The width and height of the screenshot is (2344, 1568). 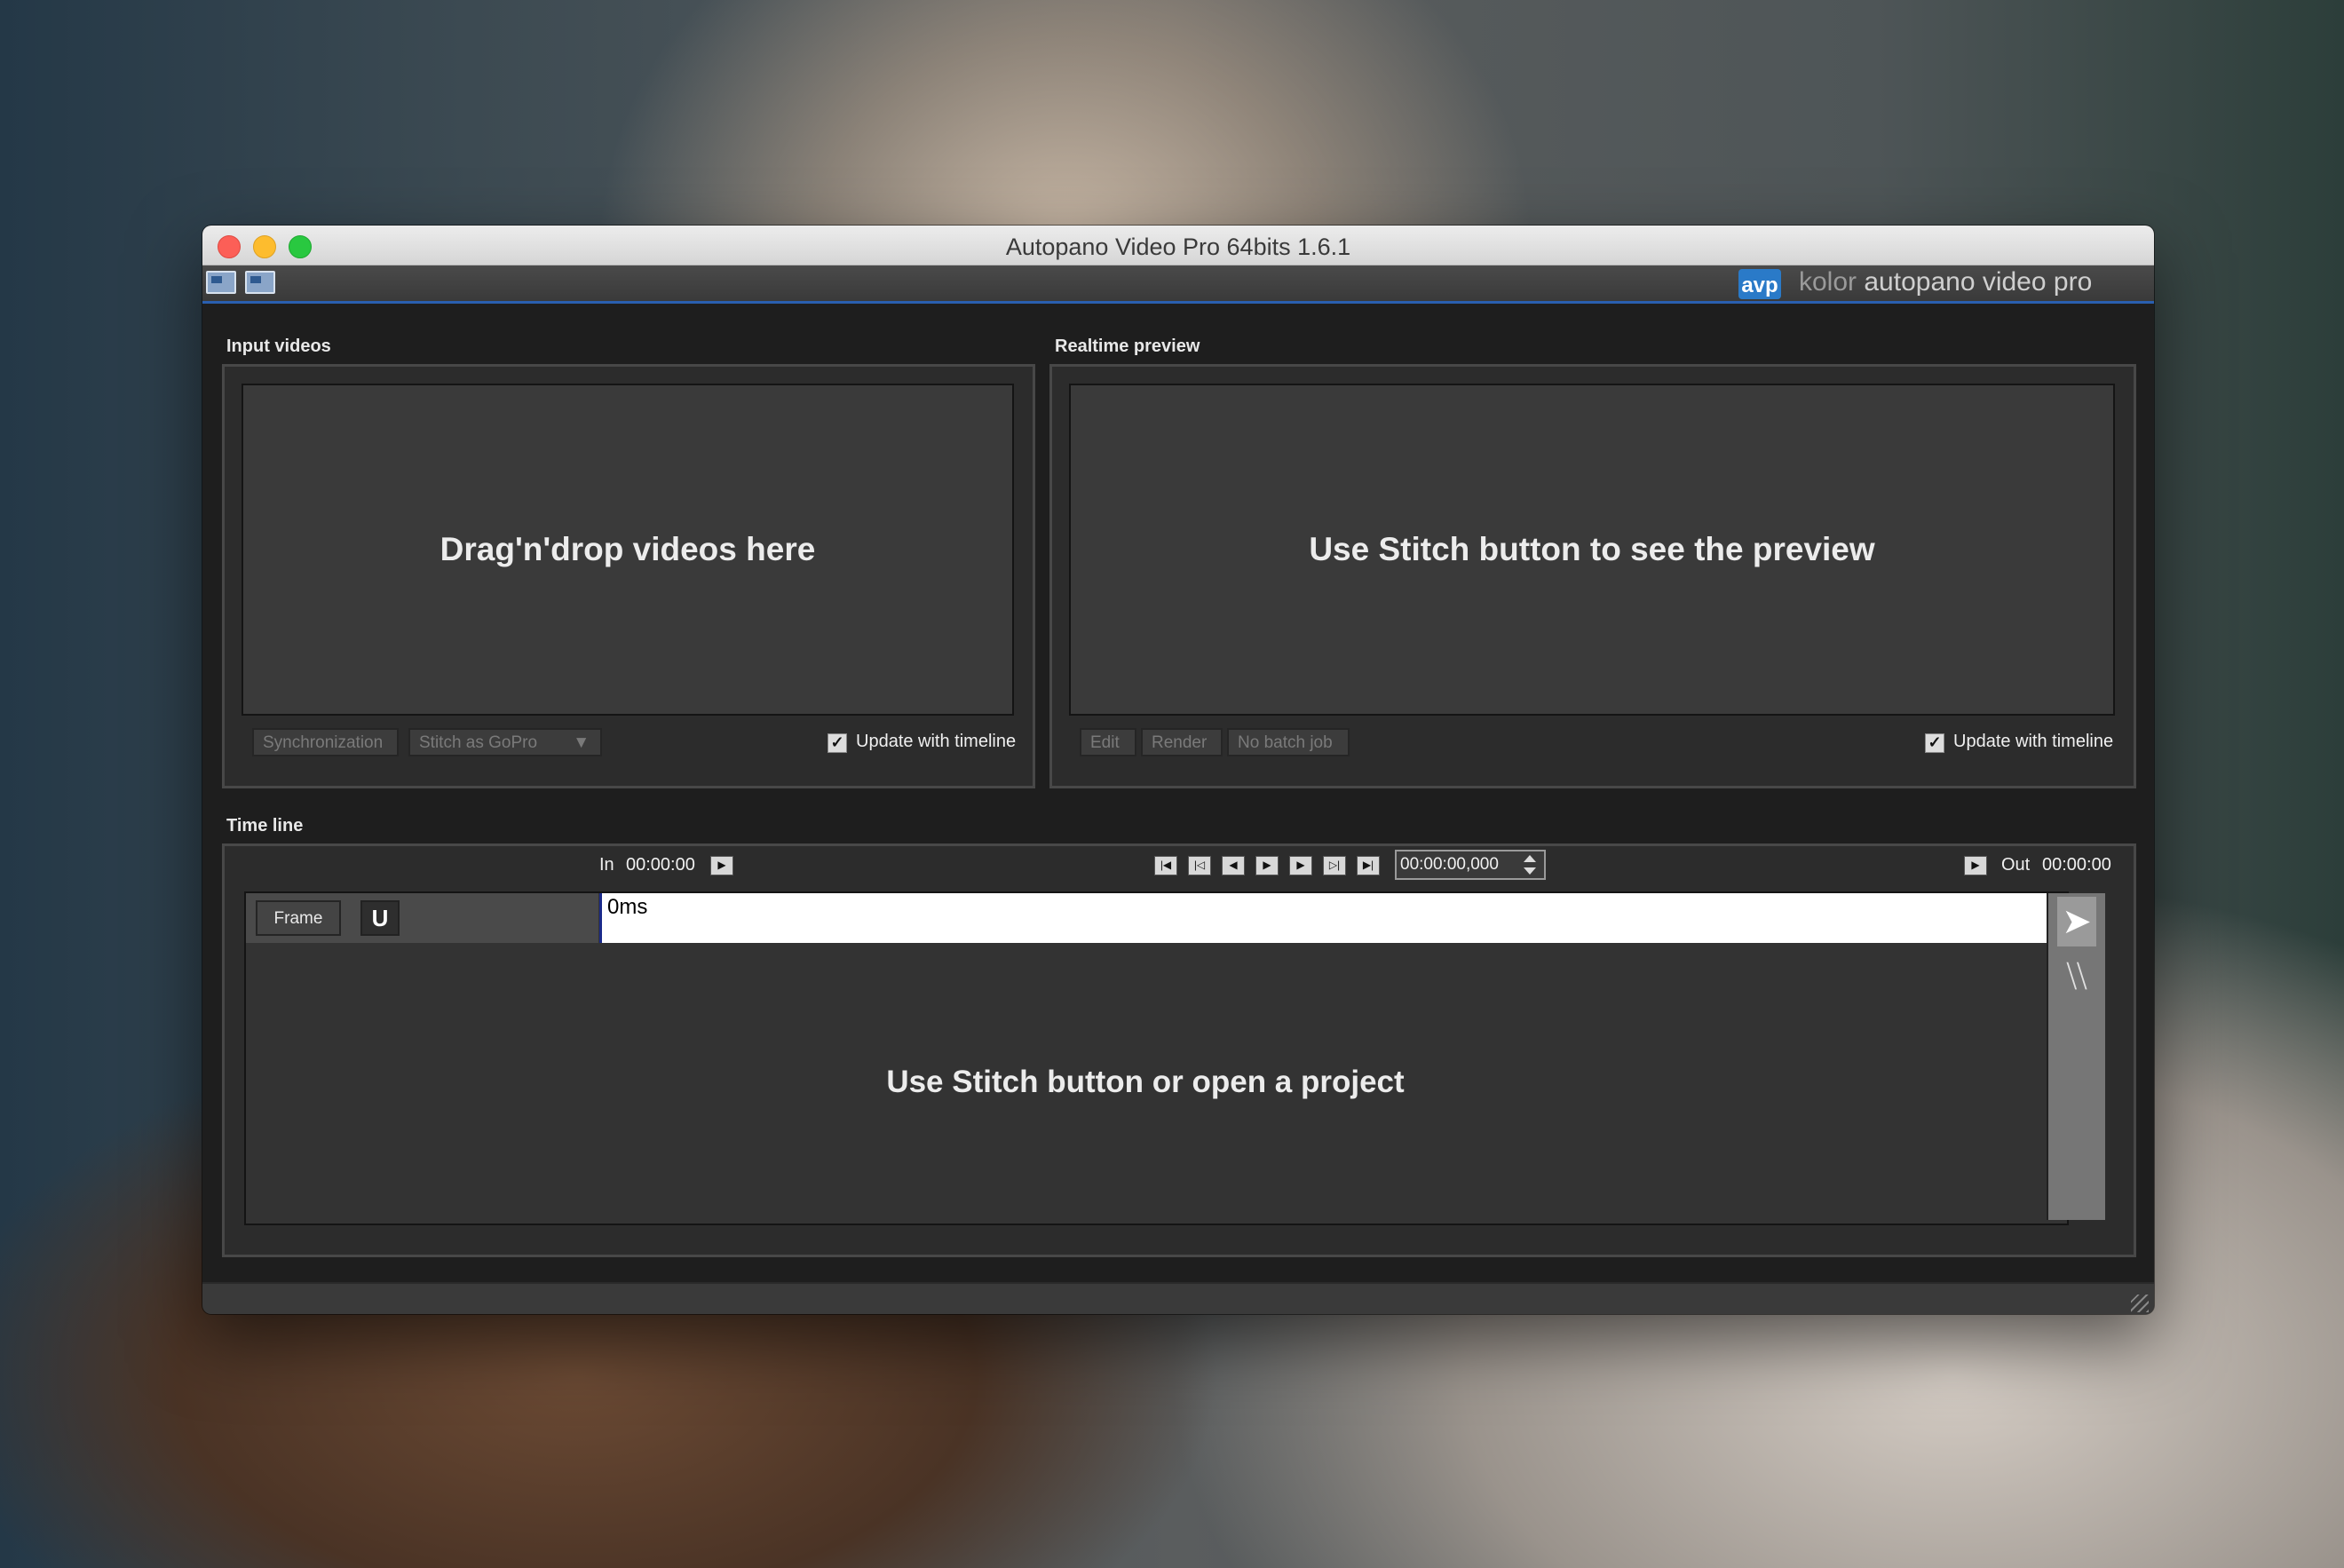 What do you see at coordinates (1301, 865) in the screenshot?
I see `step-forward-icon: ▶` at bounding box center [1301, 865].